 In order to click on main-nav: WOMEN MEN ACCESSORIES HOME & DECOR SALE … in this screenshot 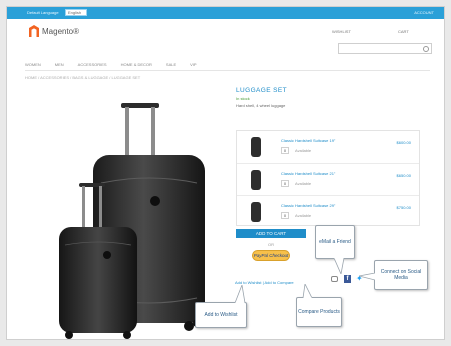, I will do `click(111, 64)`.